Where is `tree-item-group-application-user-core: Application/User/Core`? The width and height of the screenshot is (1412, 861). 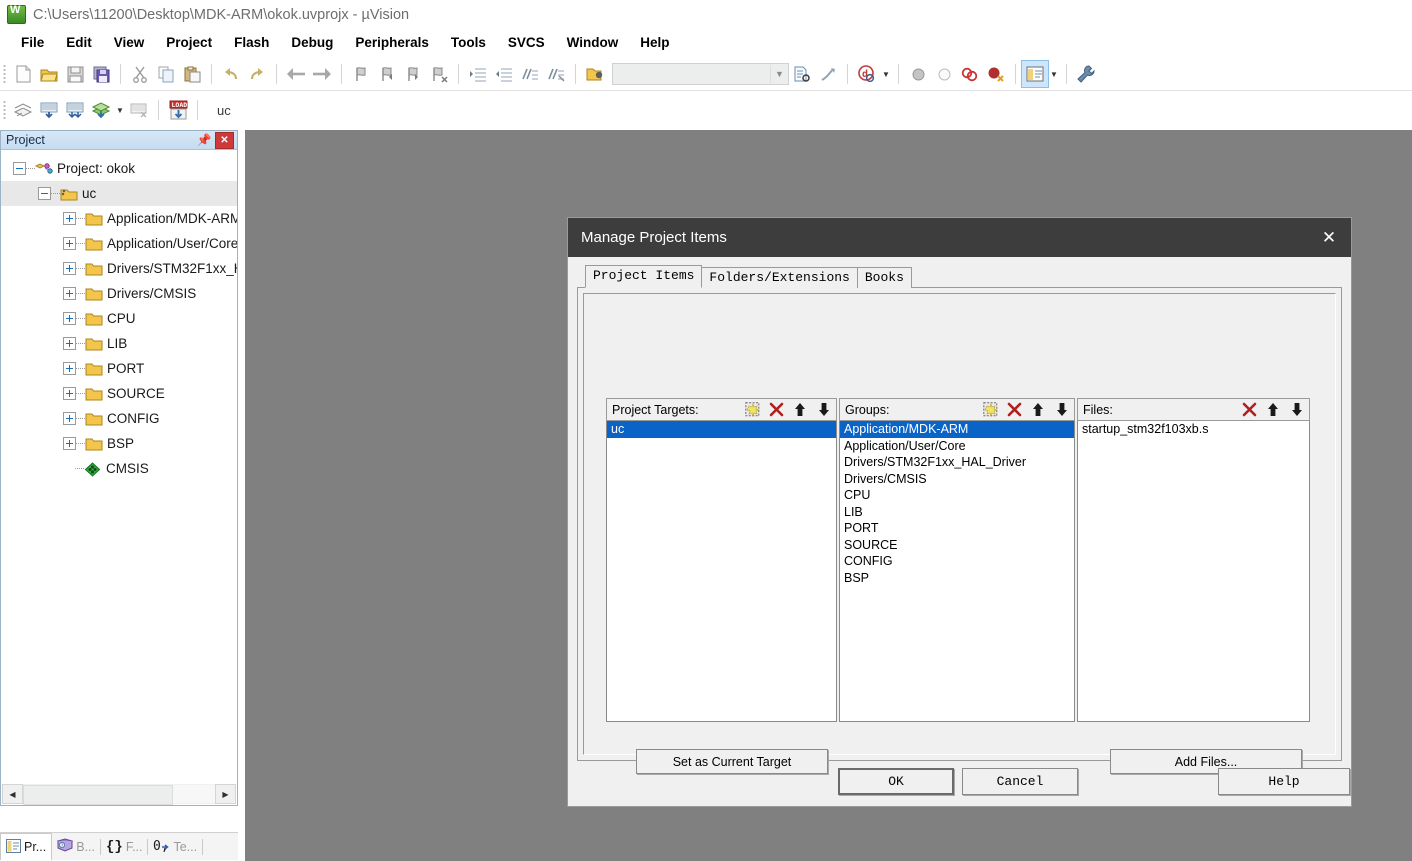
tree-item-group-application-user-core: Application/User/Core is located at coordinates (119, 243).